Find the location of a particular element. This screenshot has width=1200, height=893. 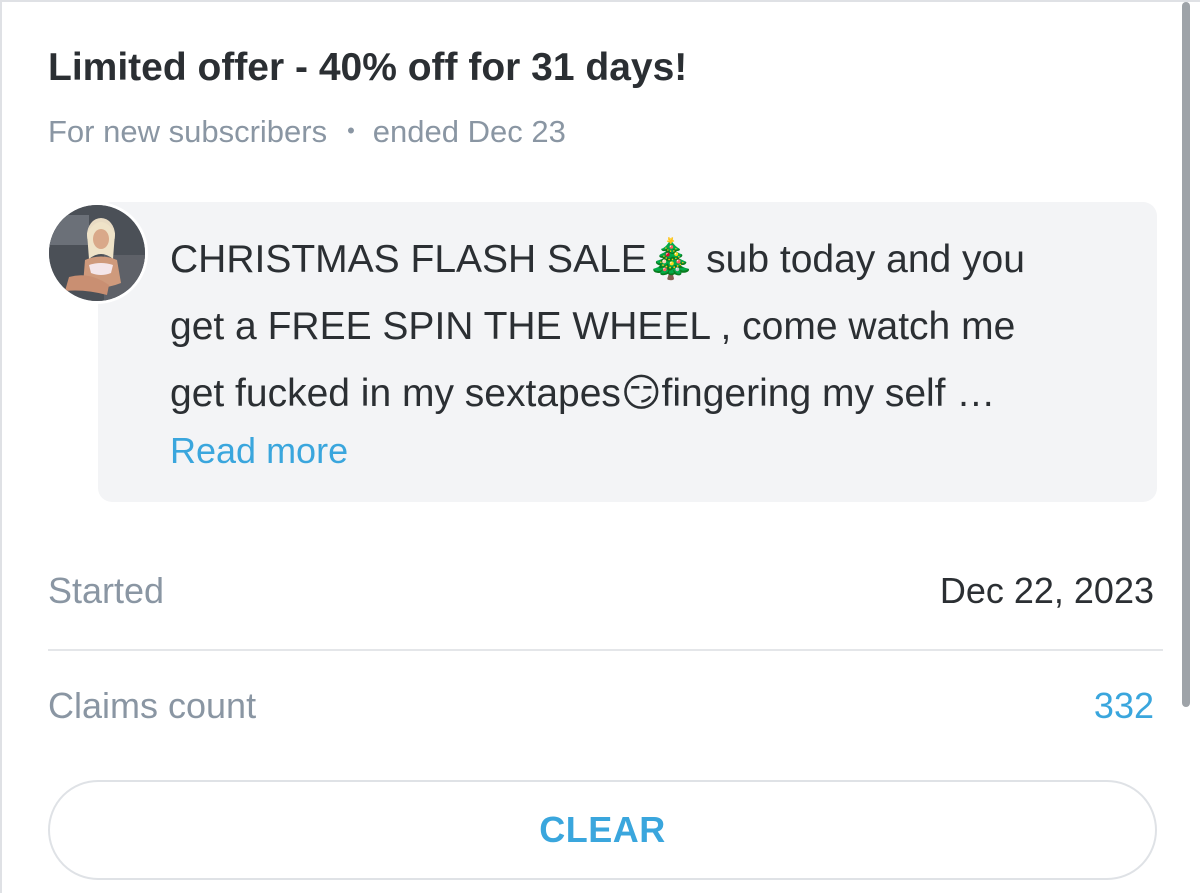

started-value: Dec 22, 2023 is located at coordinates (1046, 590).